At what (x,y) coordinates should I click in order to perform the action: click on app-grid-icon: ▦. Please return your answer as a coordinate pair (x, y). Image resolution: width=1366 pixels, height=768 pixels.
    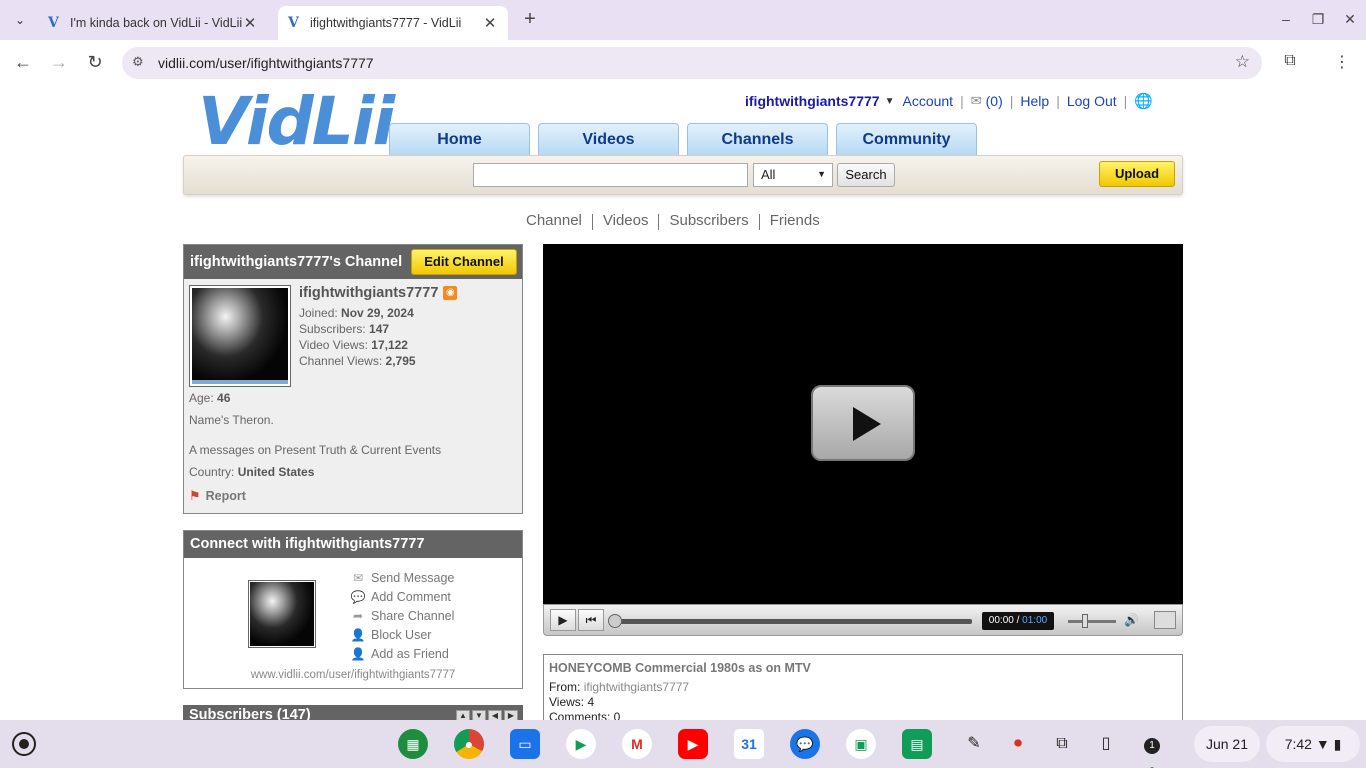
    Looking at the image, I should click on (413, 744).